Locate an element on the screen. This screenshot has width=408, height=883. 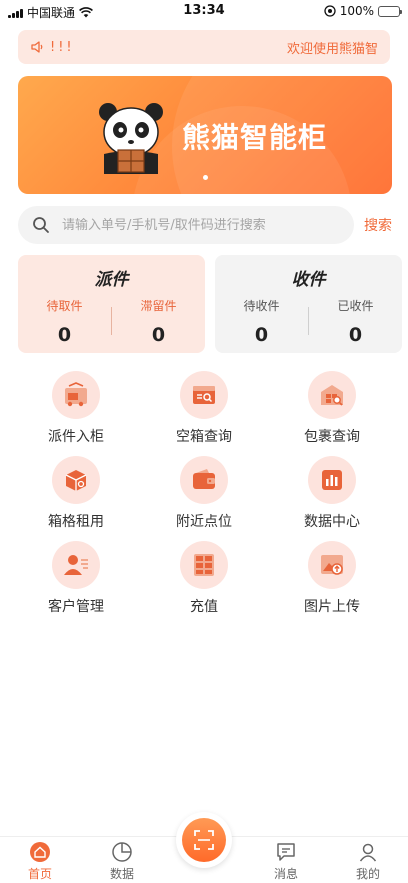
grid-item-nearby-points: 附近点位 is located at coordinates (204, 493).